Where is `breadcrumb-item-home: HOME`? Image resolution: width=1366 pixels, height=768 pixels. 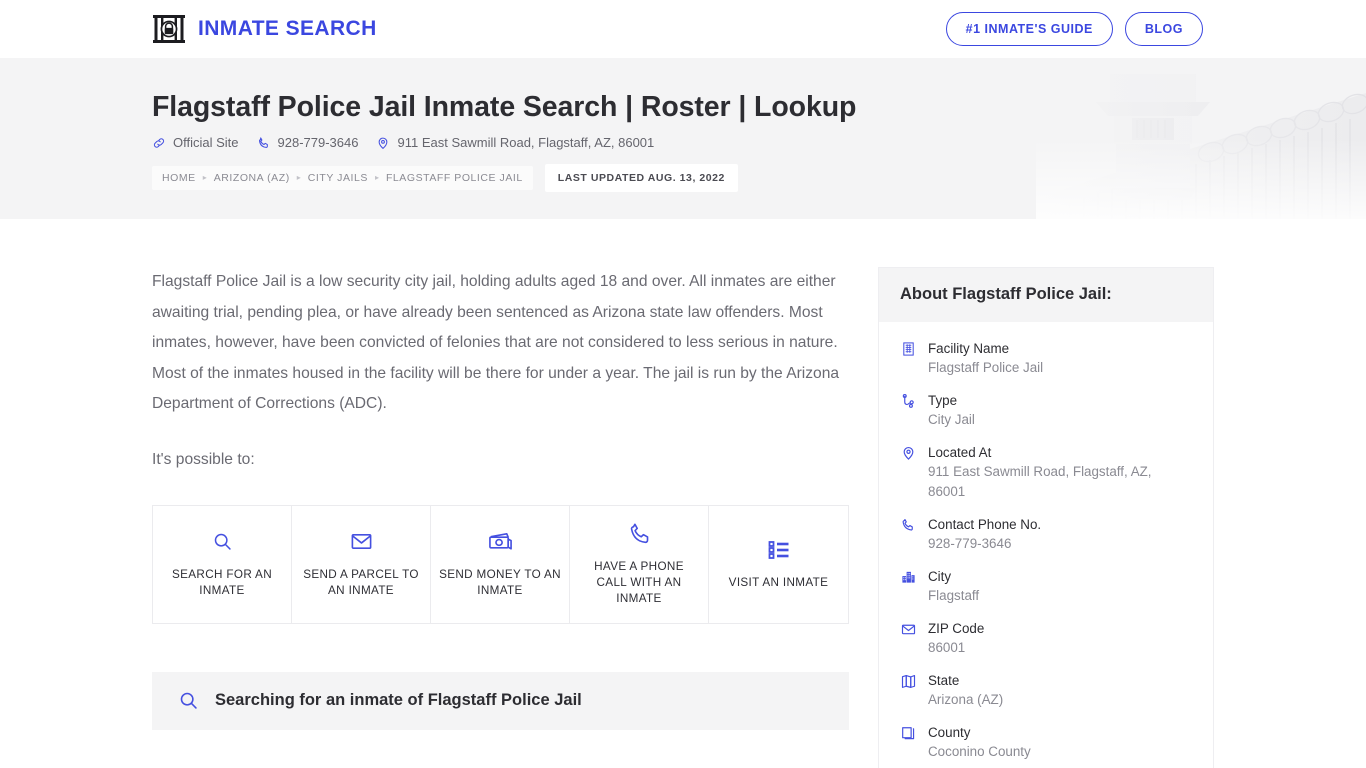
breadcrumb-item-home: HOME is located at coordinates (179, 178).